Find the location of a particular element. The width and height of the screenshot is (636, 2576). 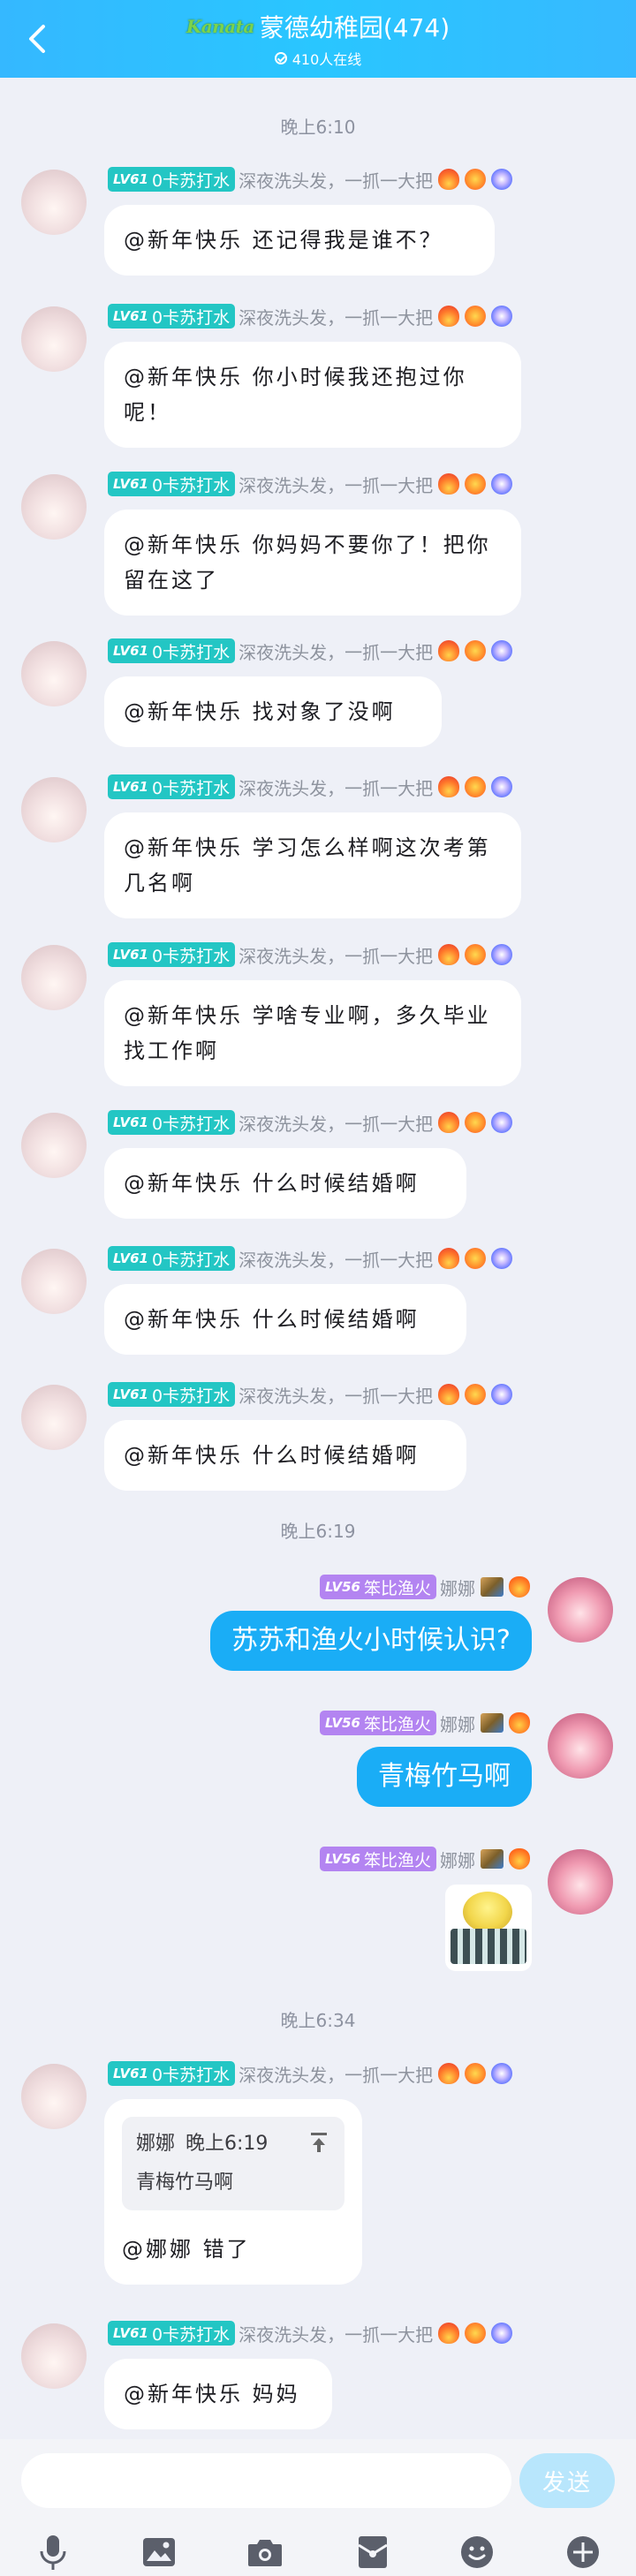

send-button: 发送 is located at coordinates (567, 2481).